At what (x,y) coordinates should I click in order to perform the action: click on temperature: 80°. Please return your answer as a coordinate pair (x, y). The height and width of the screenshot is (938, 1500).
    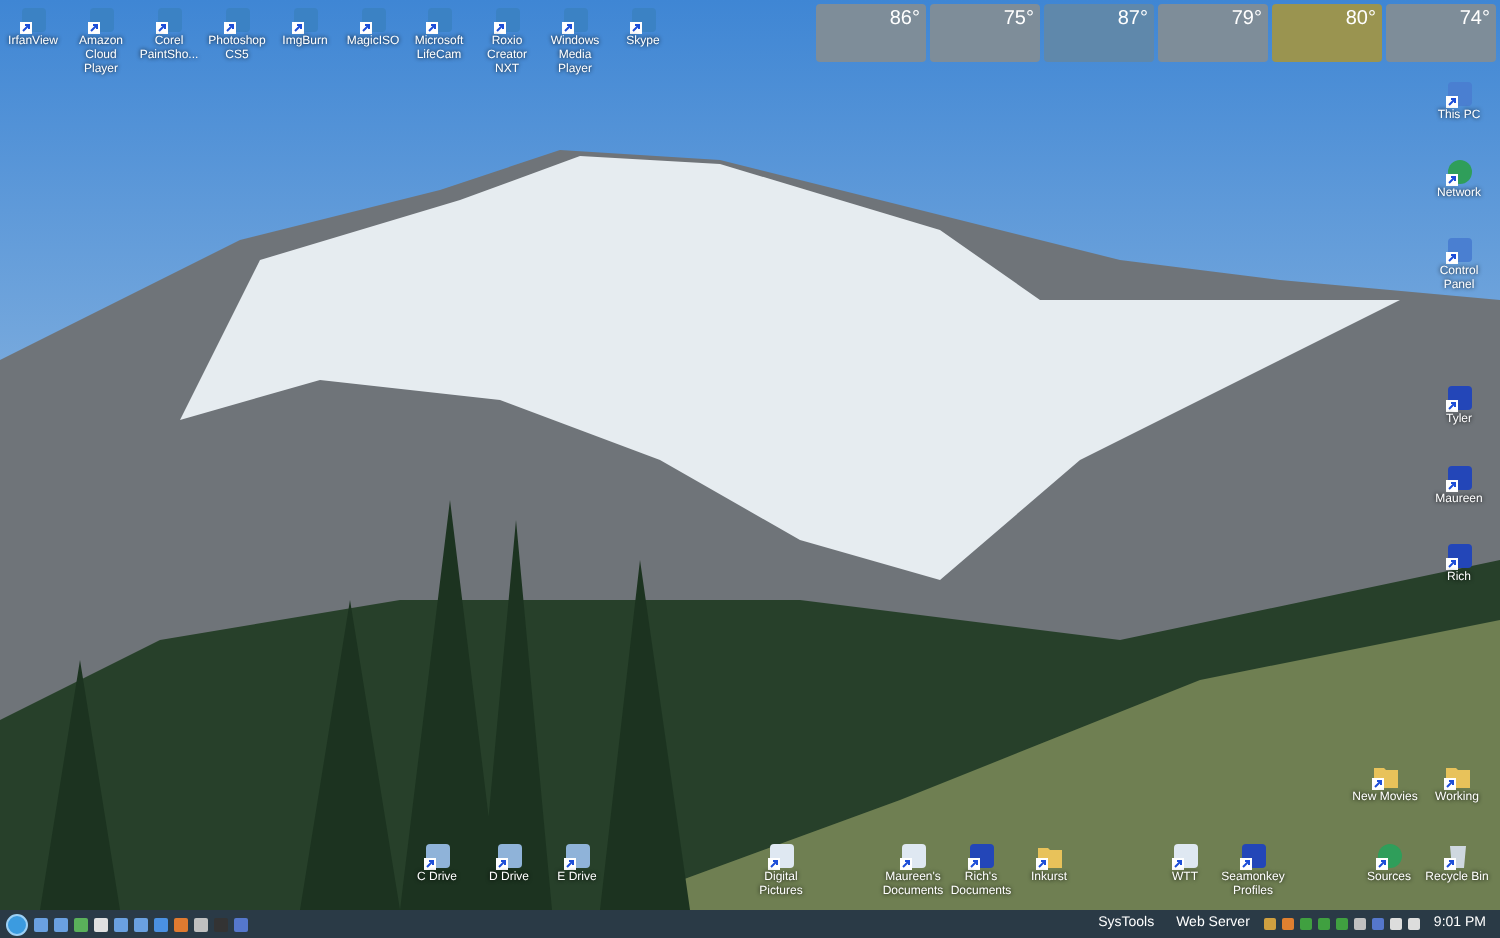
    Looking at the image, I should click on (1360, 20).